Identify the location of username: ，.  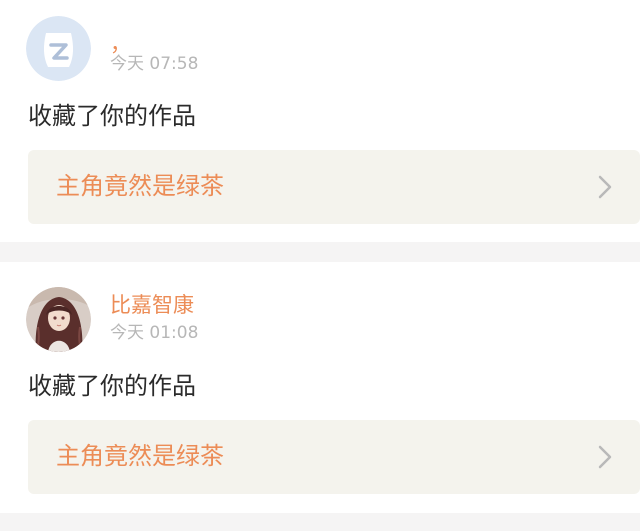
(120, 44).